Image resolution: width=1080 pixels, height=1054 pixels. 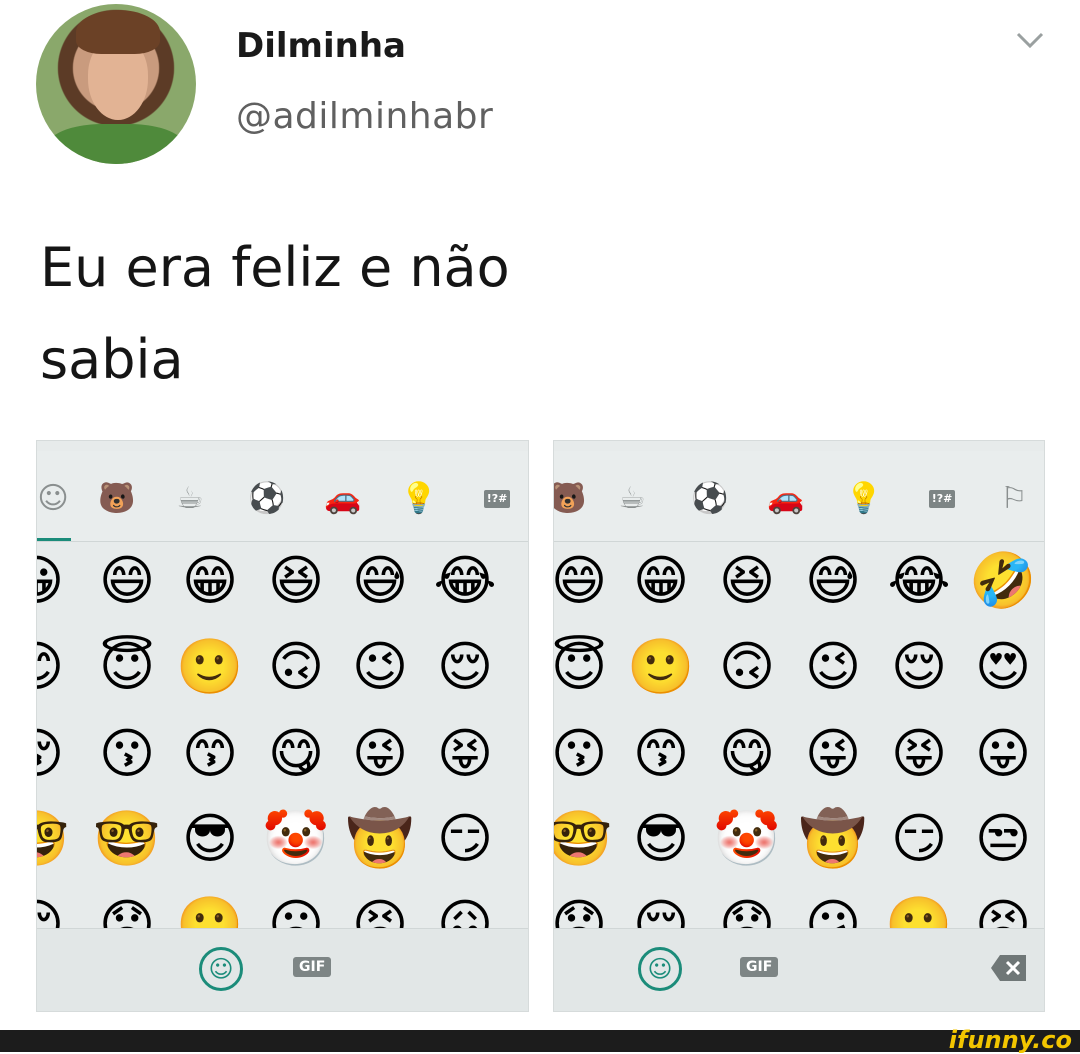 What do you see at coordinates (584, 913) in the screenshot?
I see `emoji-key: 😞` at bounding box center [584, 913].